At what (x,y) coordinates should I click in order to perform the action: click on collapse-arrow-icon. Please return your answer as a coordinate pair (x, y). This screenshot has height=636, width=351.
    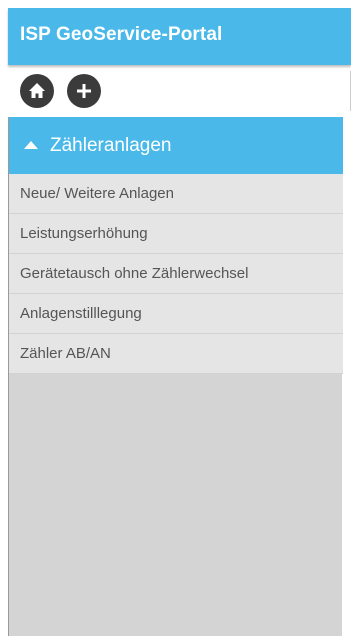
    Looking at the image, I should click on (31, 145).